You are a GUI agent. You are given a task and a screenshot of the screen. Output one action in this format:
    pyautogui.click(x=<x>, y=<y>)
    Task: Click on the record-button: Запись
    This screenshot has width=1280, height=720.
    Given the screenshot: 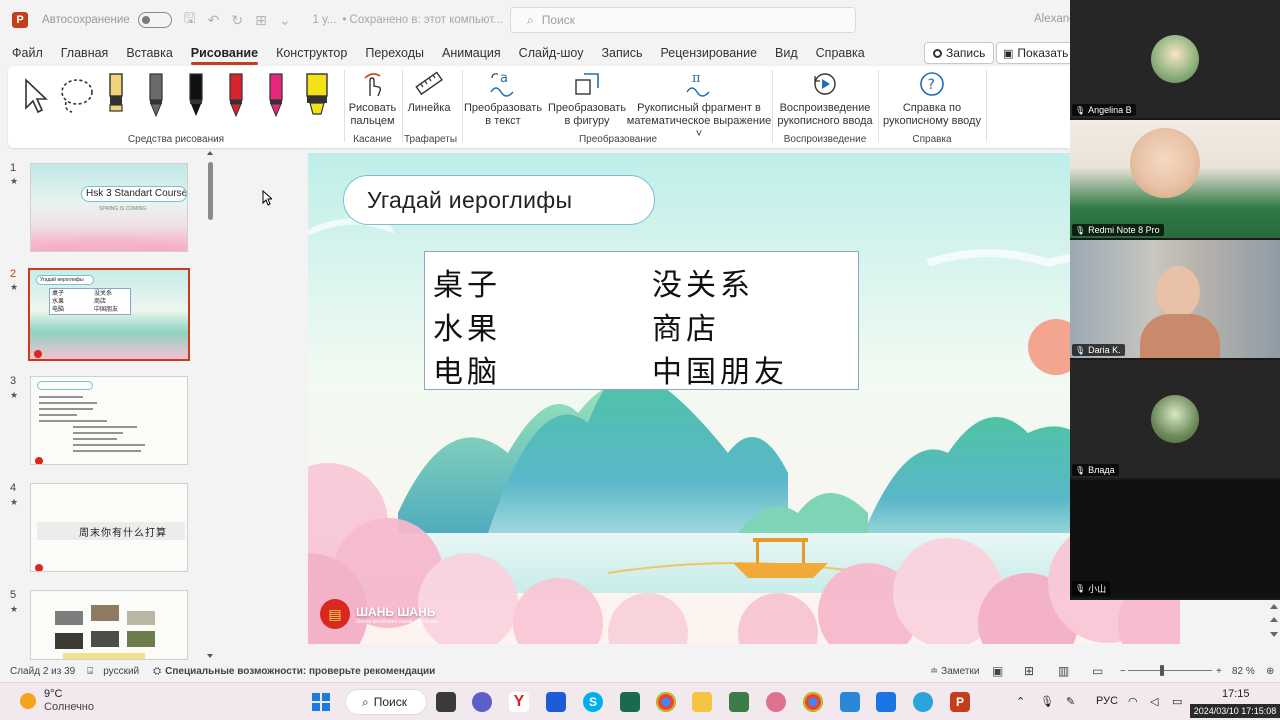 What is the action you would take?
    pyautogui.click(x=959, y=53)
    